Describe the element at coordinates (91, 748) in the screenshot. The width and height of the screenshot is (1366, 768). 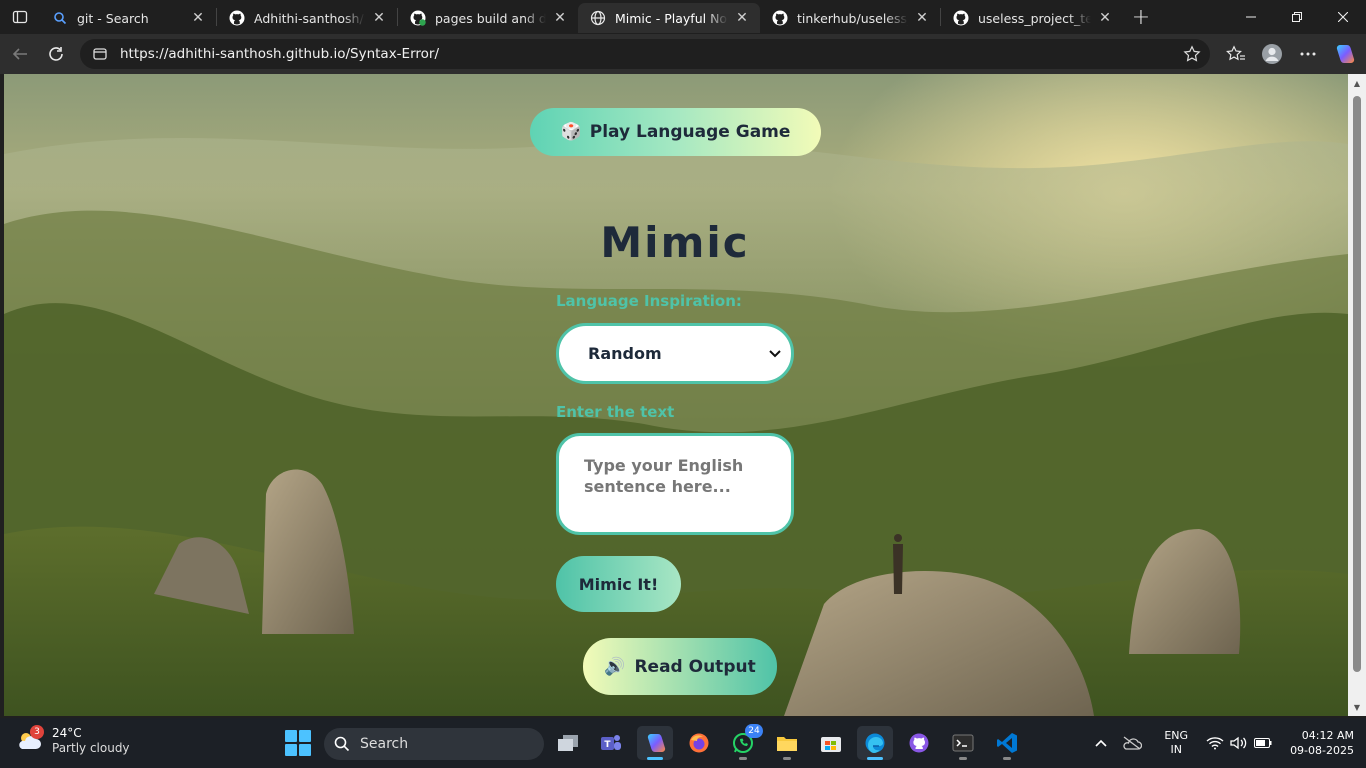
I see `weather-condition: Partly cloudy` at that location.